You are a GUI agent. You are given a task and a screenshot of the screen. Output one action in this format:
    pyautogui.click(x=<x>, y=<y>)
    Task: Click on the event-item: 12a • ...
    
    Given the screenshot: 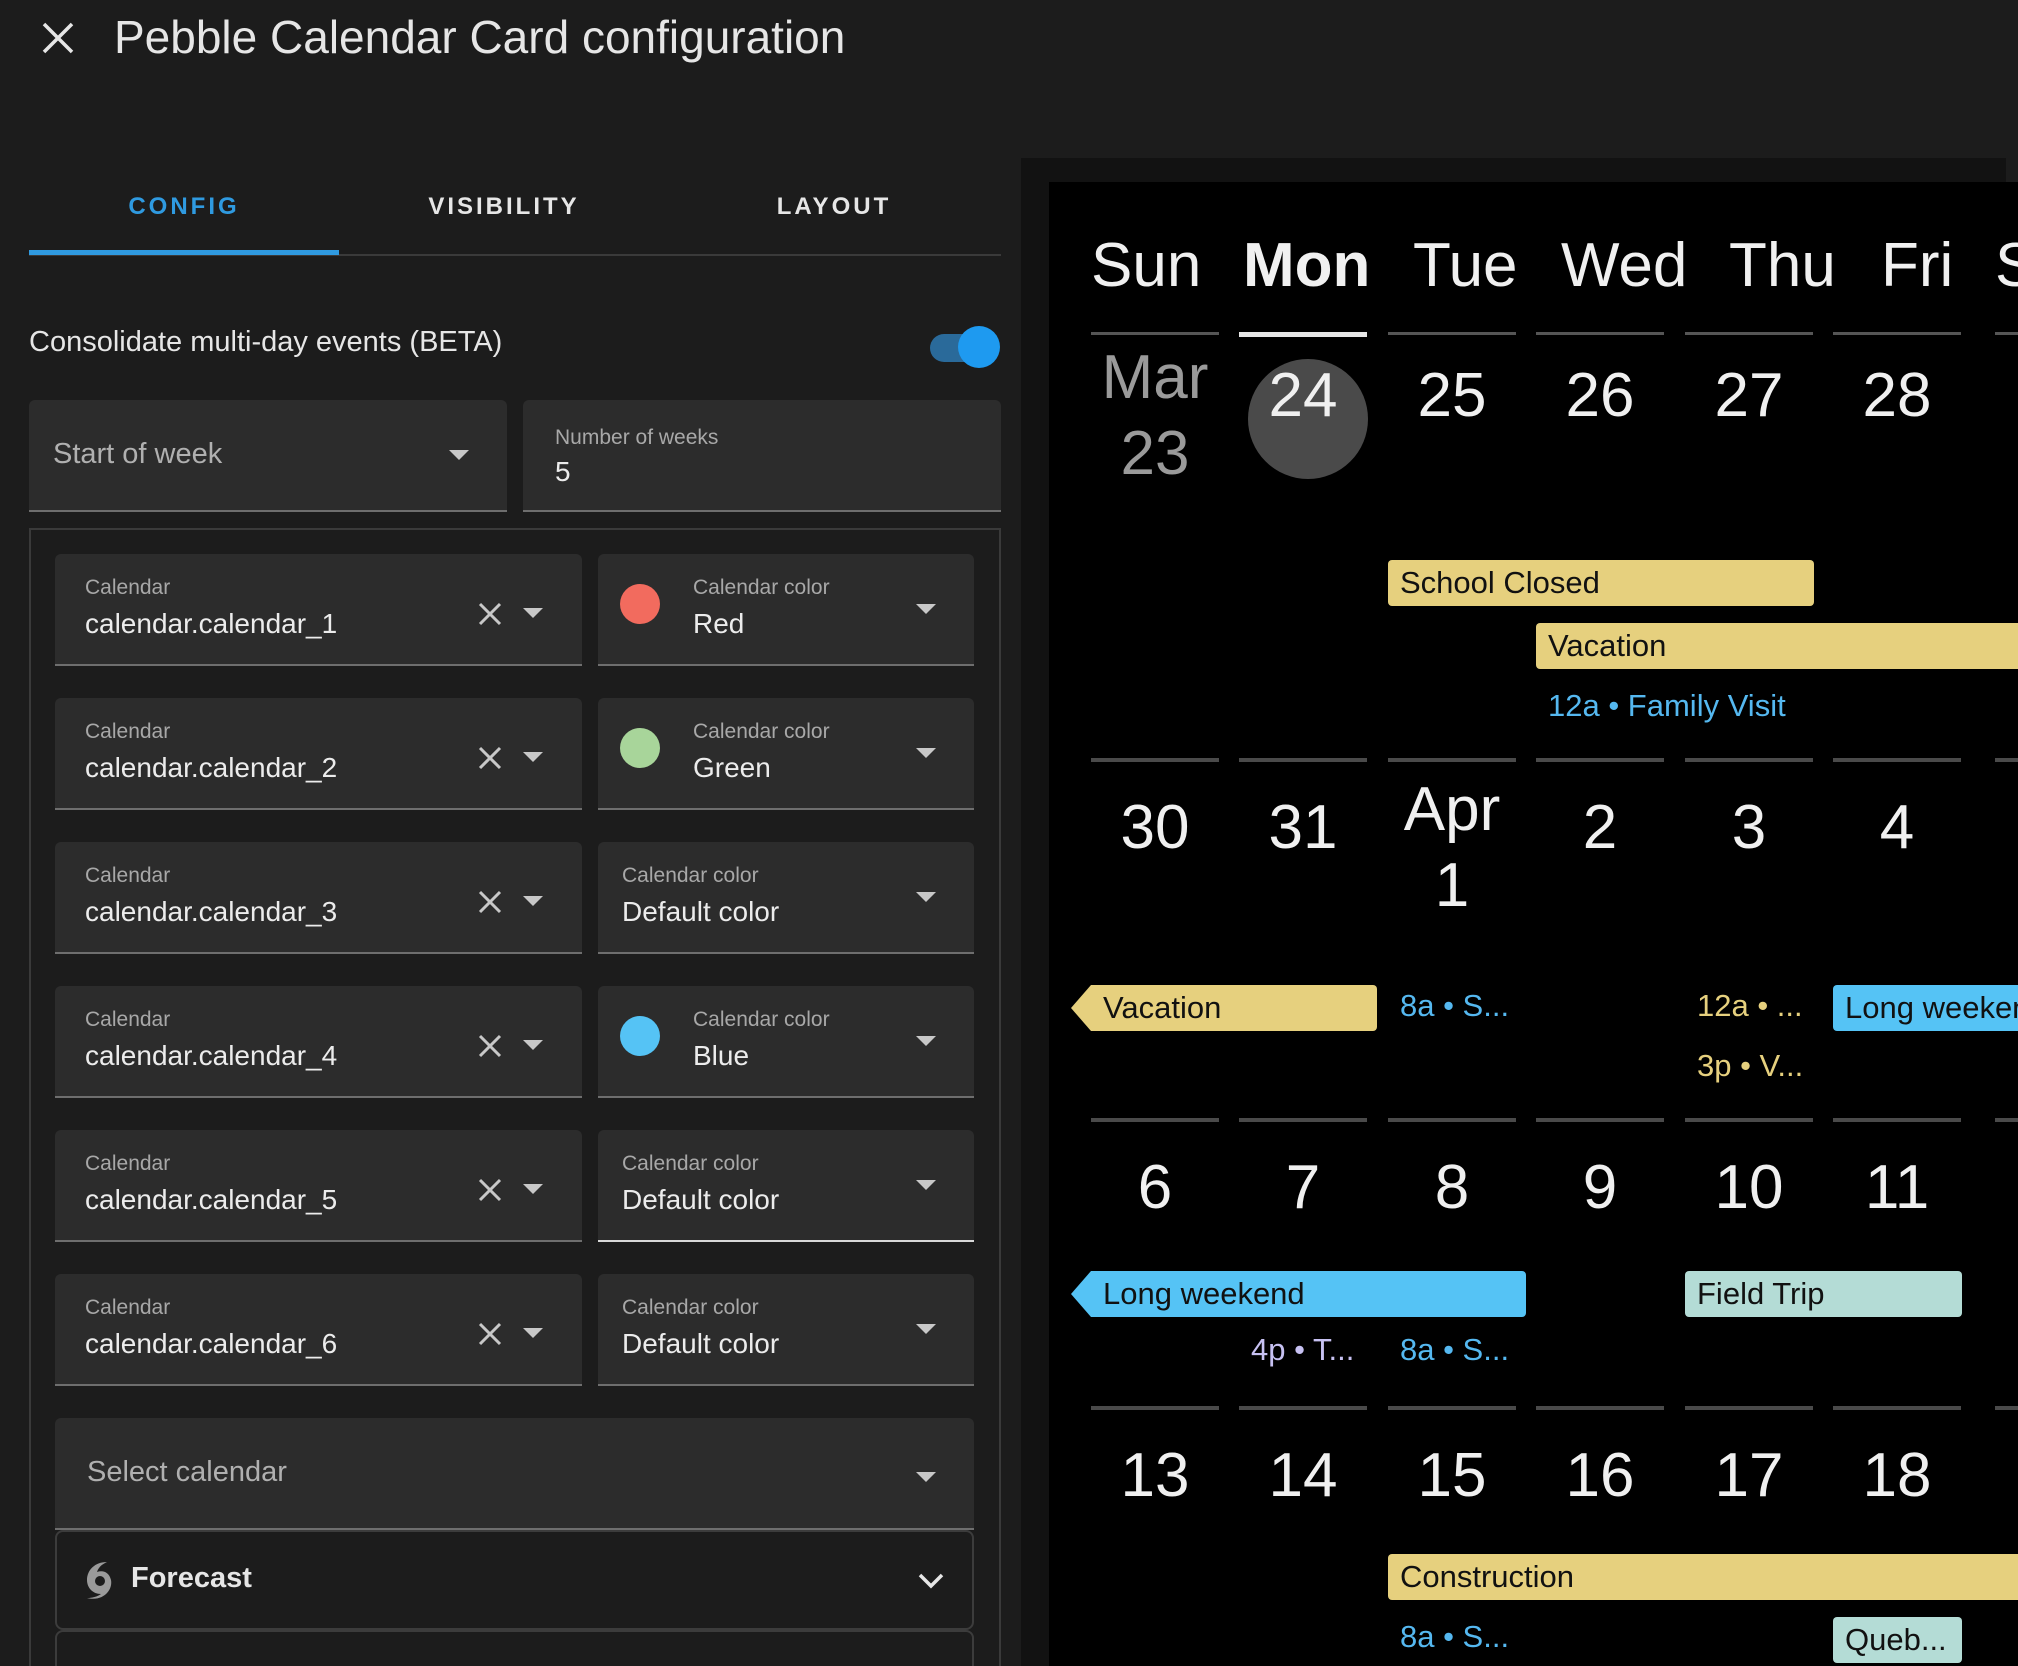 What is the action you would take?
    pyautogui.click(x=1750, y=1006)
    